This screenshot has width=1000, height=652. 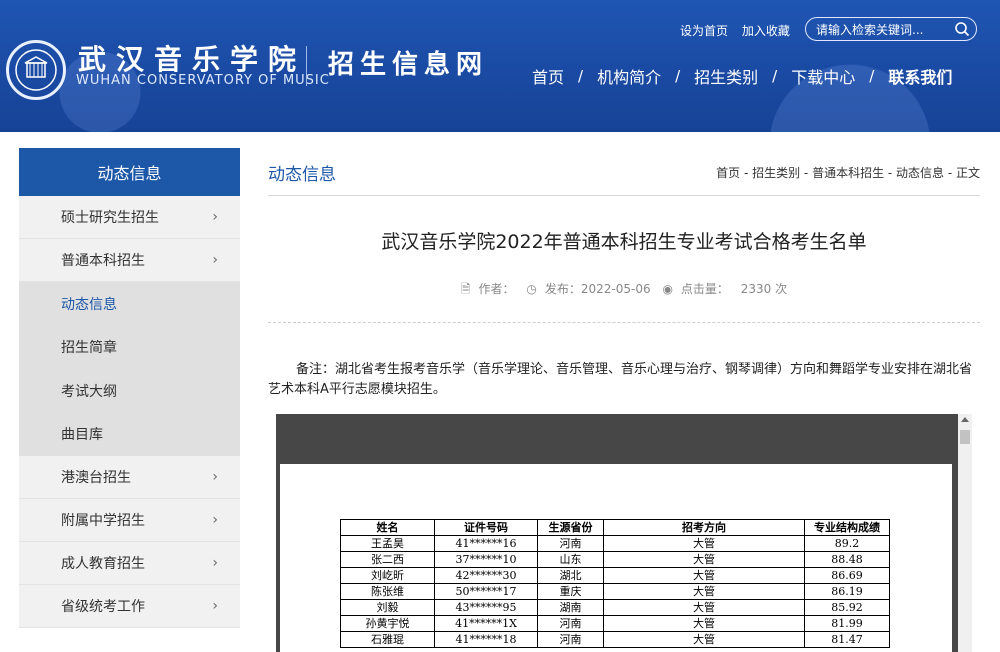 I want to click on views-label: 点击量：, so click(x=704, y=289).